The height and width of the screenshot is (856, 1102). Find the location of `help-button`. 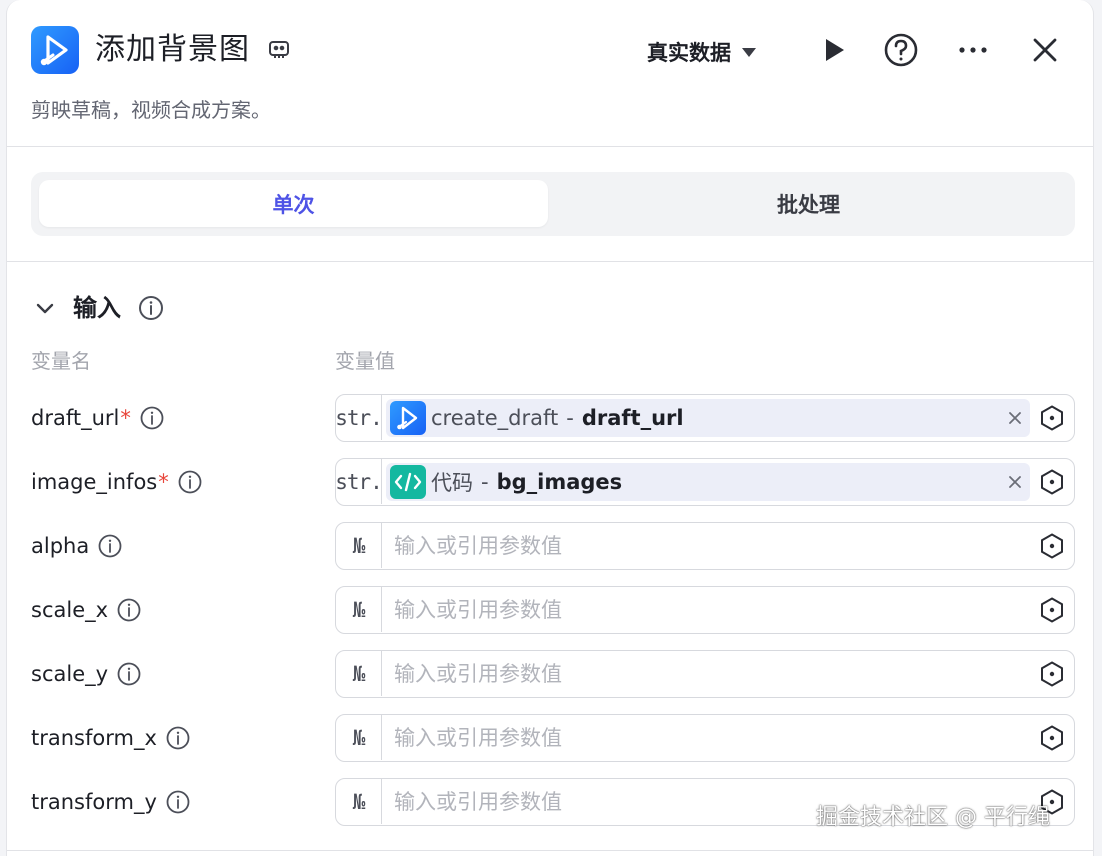

help-button is located at coordinates (901, 50).